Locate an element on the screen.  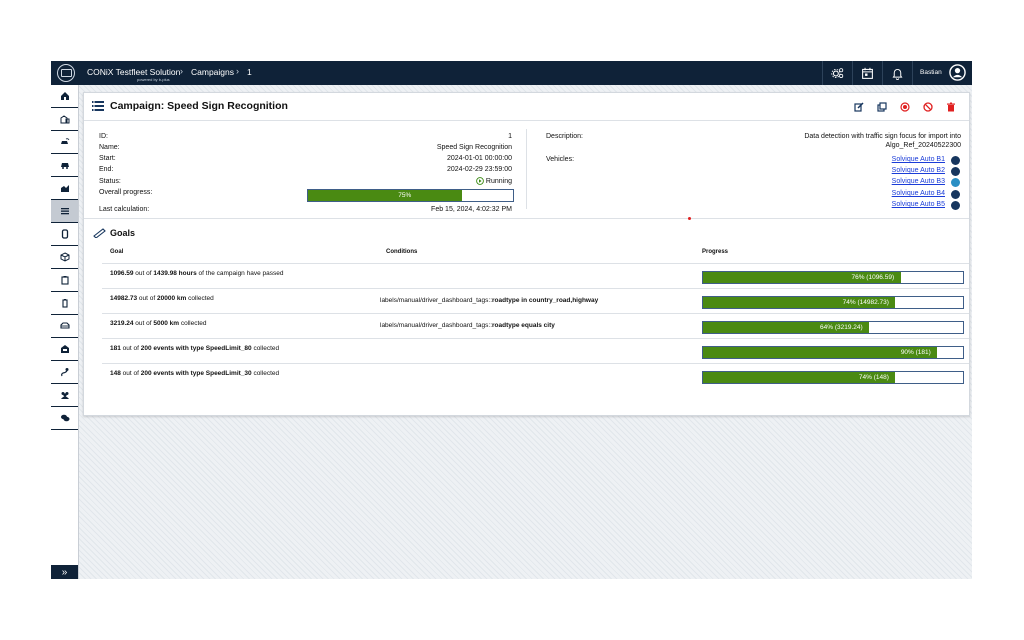
field-value-end: 2024-02-29 23:59:00 is located at coordinates (479, 169).